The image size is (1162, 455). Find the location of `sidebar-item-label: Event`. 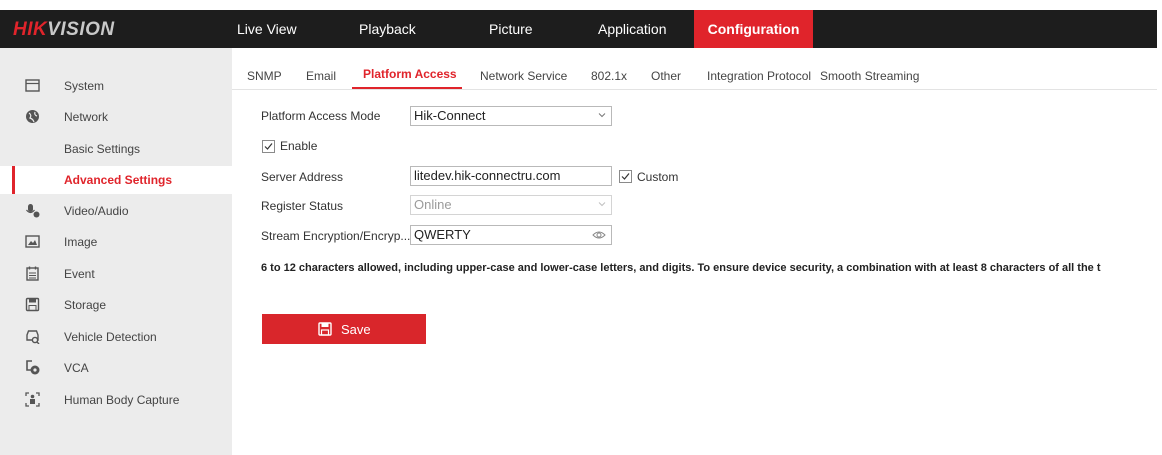

sidebar-item-label: Event is located at coordinates (79, 274).